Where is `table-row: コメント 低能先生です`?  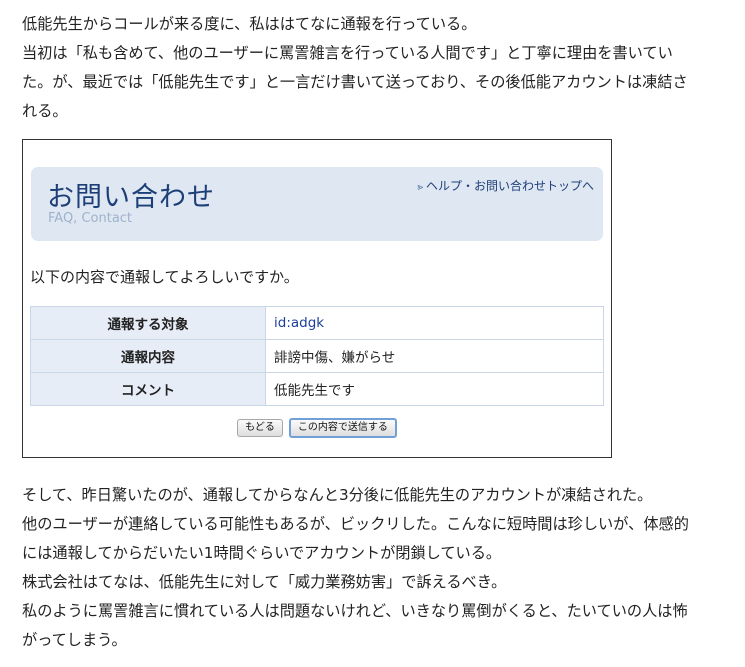
table-row: コメント 低能先生です is located at coordinates (317, 389).